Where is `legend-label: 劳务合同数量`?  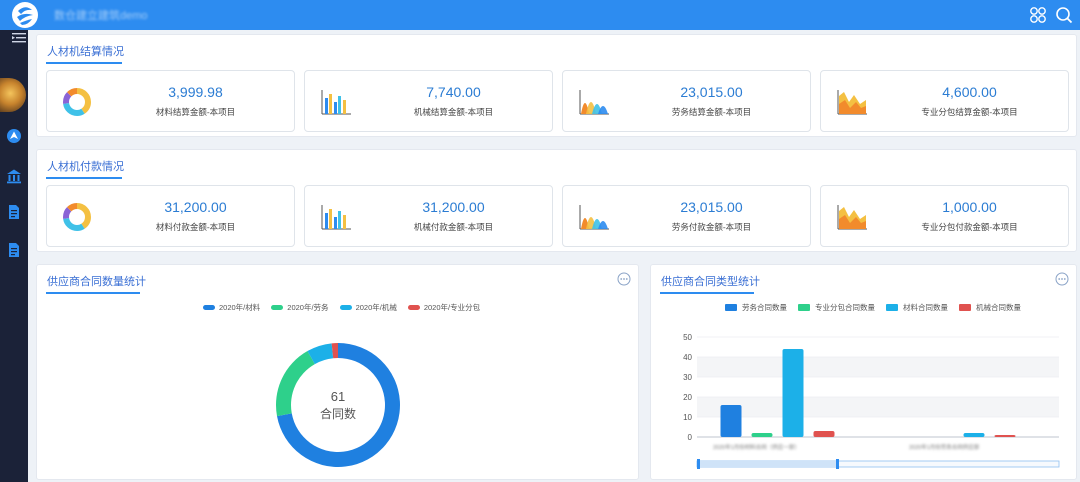 legend-label: 劳务合同数量 is located at coordinates (764, 307).